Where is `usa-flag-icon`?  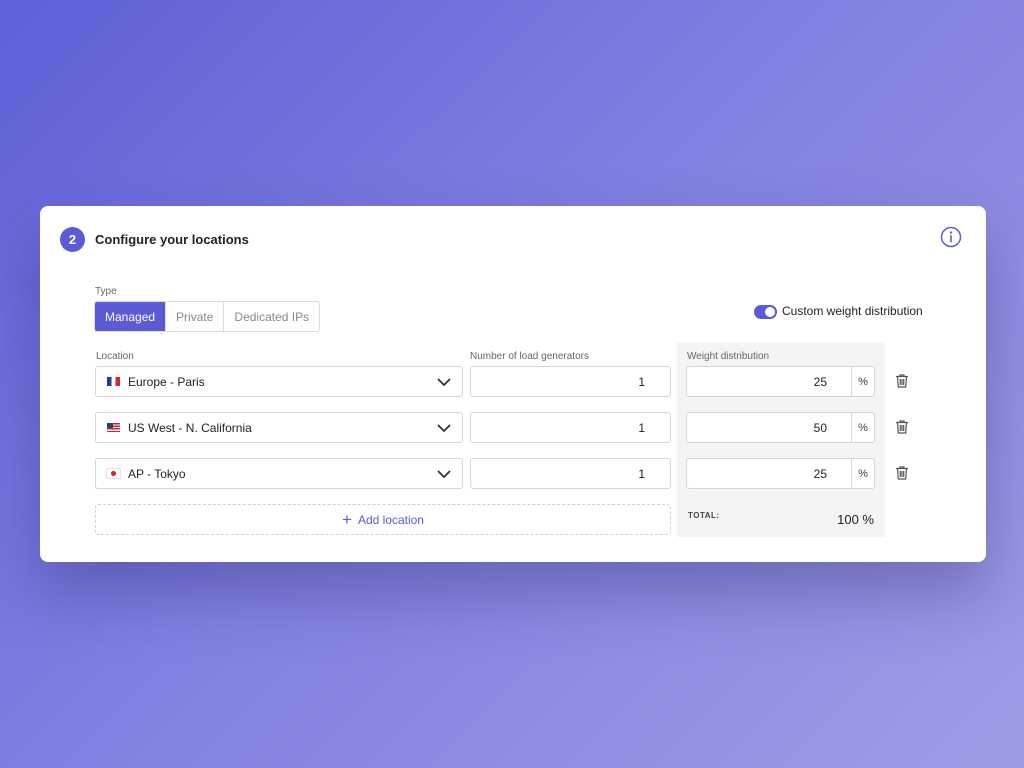 usa-flag-icon is located at coordinates (113, 427).